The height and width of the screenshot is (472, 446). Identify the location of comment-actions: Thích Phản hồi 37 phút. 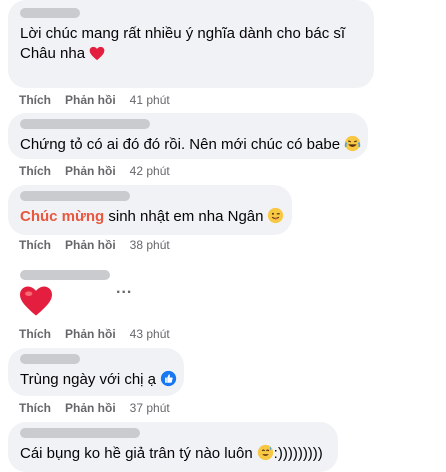
(94, 408).